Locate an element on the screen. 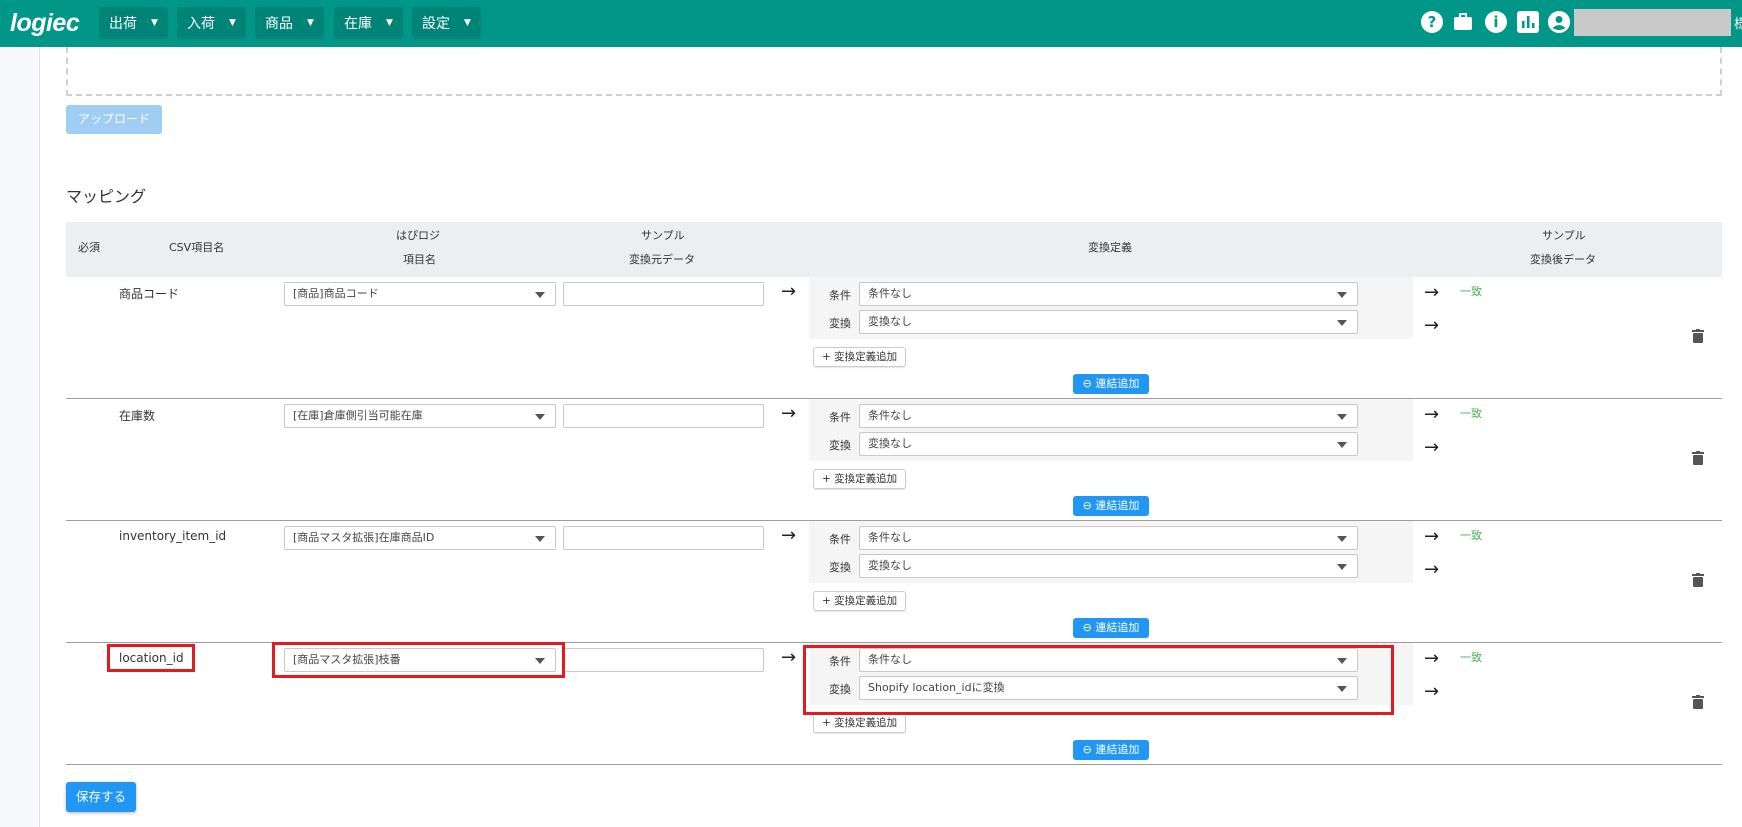  nav-menu-inventory: 在庫 ▼ is located at coordinates (368, 23).